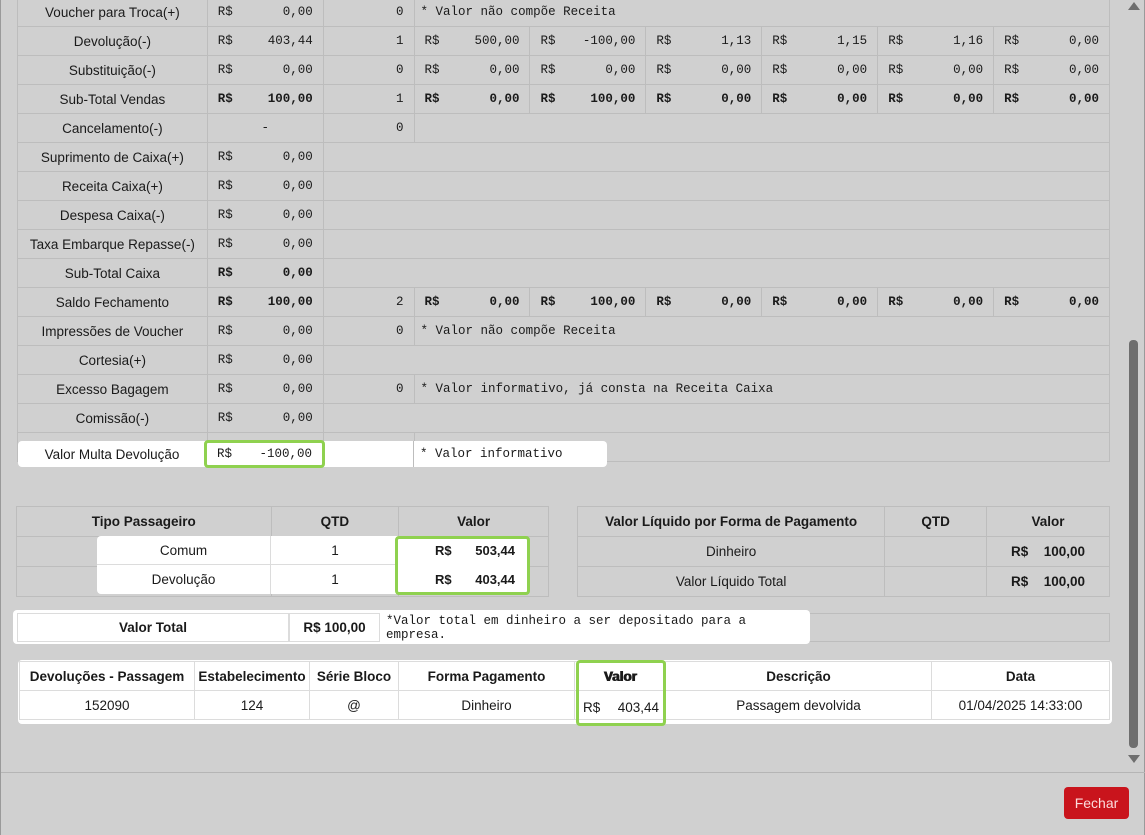 The image size is (1145, 835). Describe the element at coordinates (1133, 544) in the screenshot. I see `scroll-thumb` at that location.